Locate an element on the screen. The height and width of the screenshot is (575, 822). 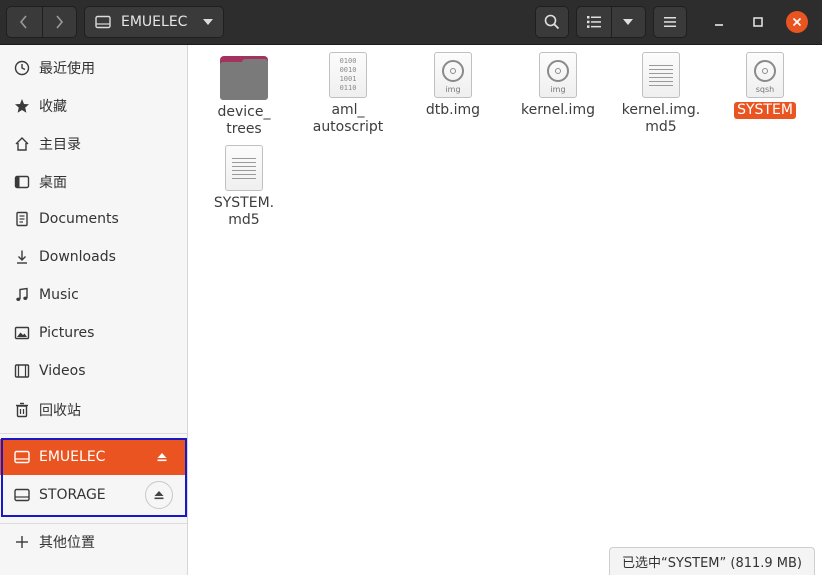
chevron-right-icon is located at coordinates (60, 22).